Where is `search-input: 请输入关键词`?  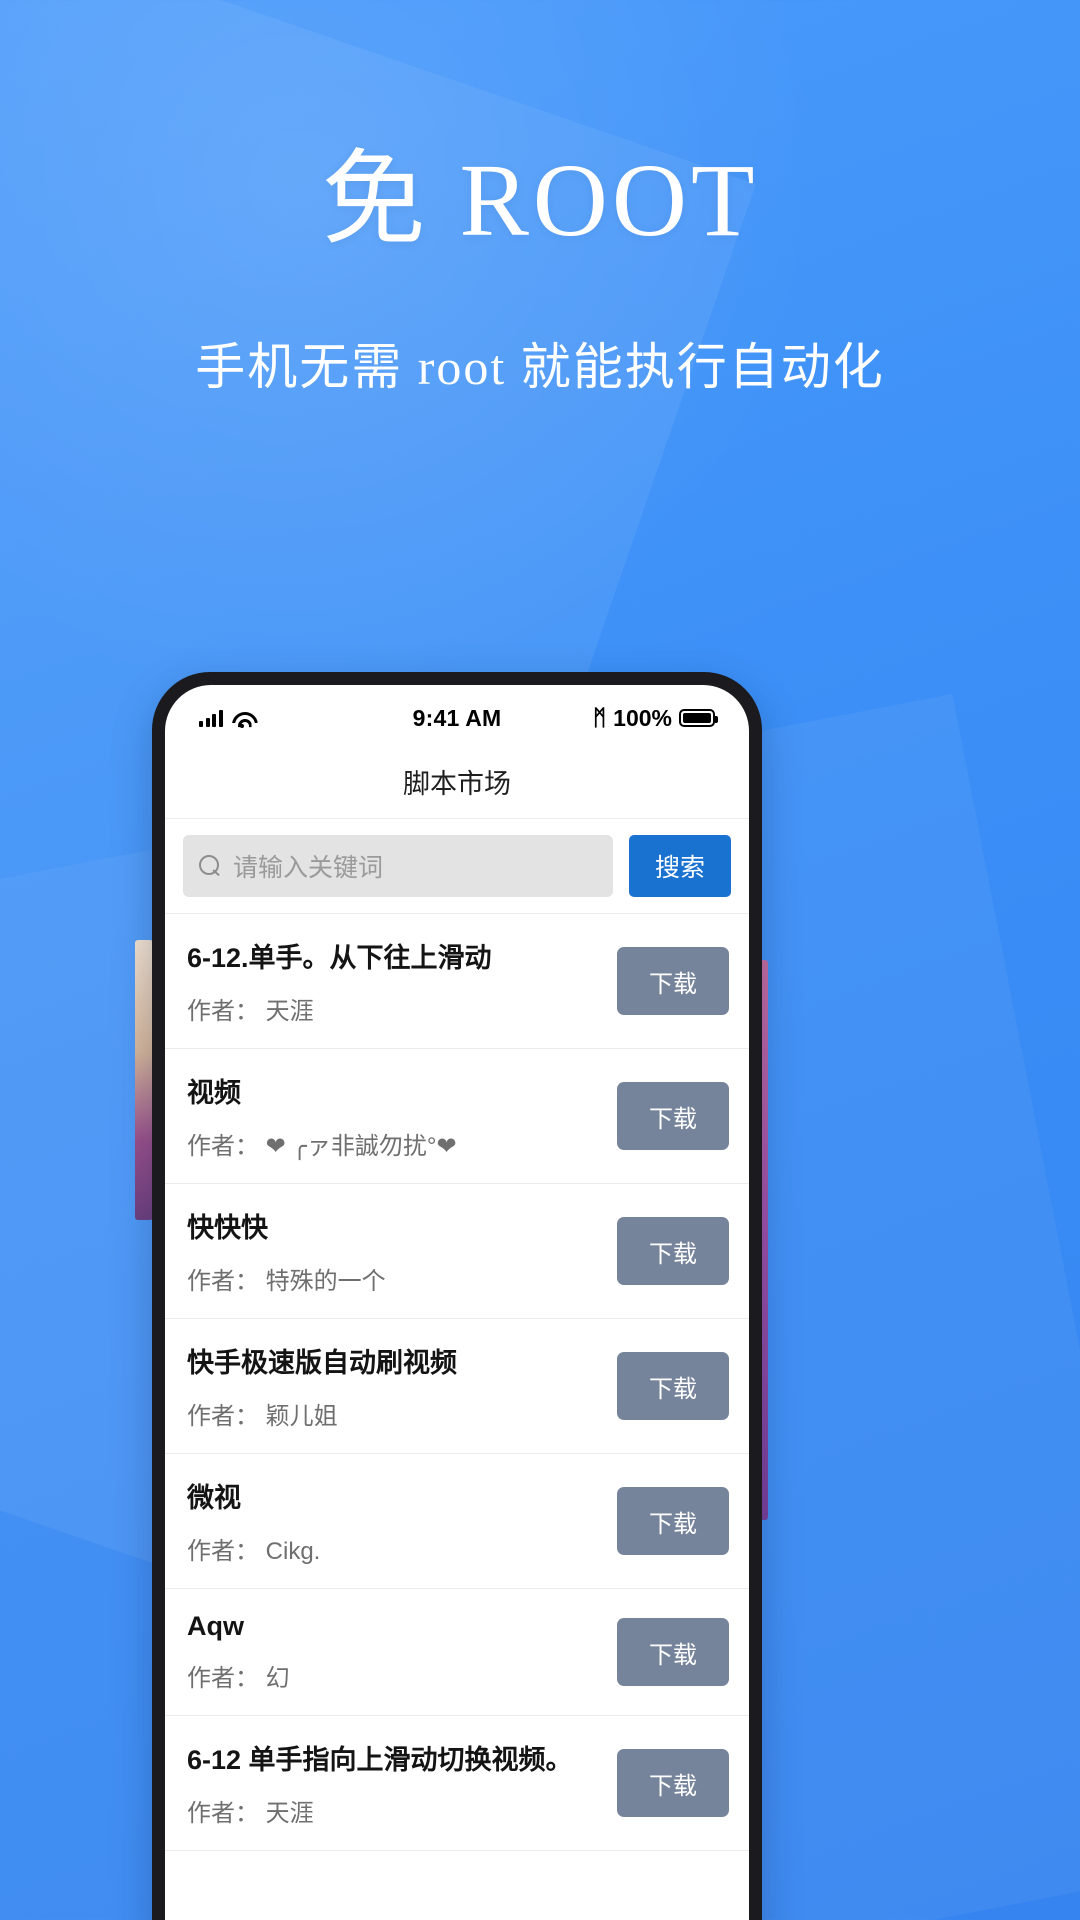 search-input: 请输入关键词 is located at coordinates (398, 866).